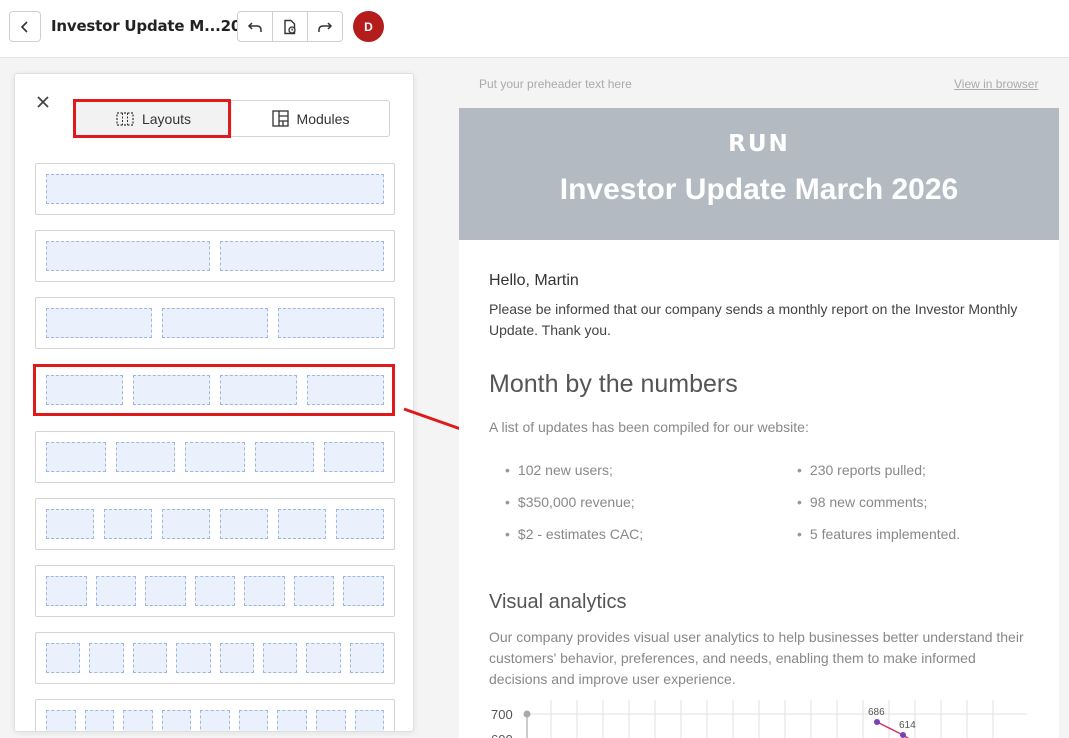  Describe the element at coordinates (534, 29) in the screenshot. I see `top-toolbar: Investor Update M...2026 D` at that location.